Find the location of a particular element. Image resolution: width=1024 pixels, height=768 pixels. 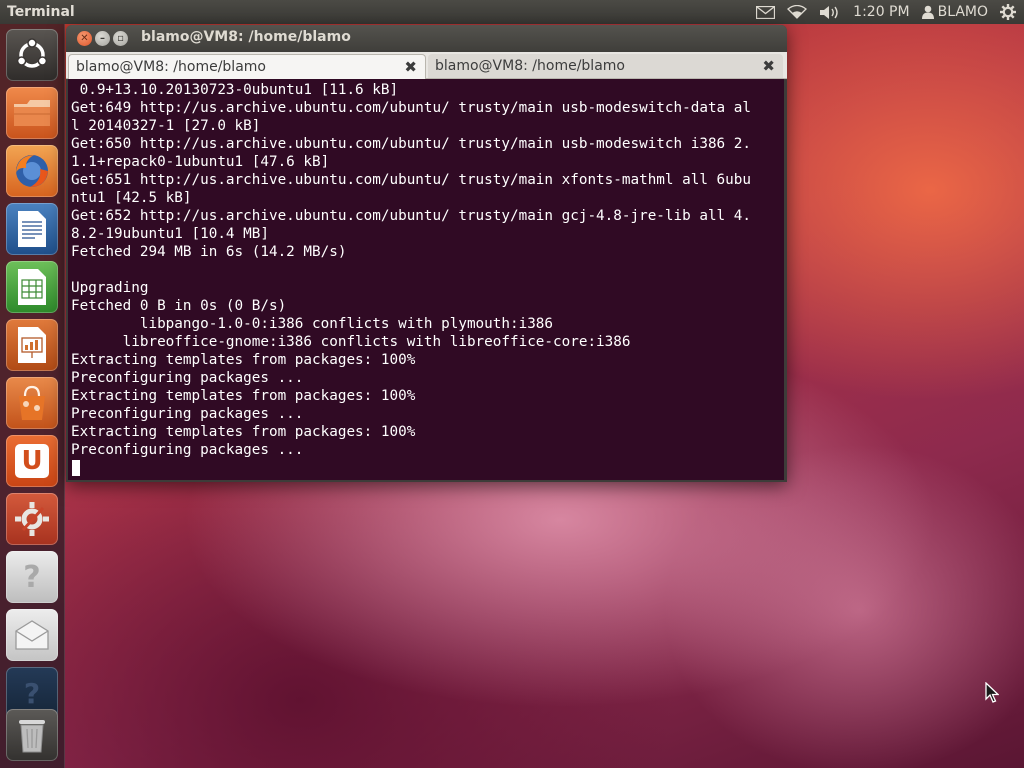

maximize-window-button: ▫ is located at coordinates (120, 38).